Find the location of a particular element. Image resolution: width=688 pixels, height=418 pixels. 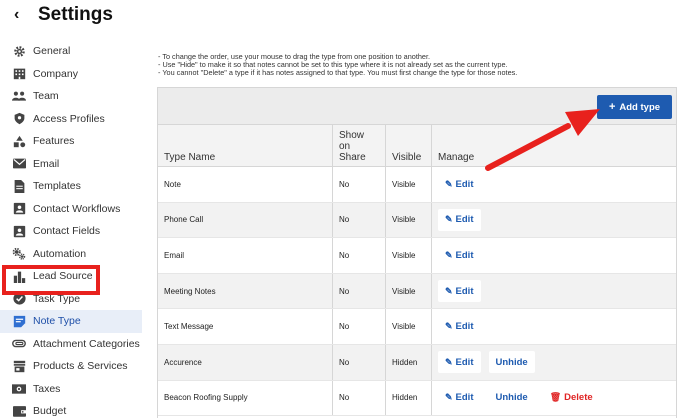

sidebar-item-label: General is located at coordinates (52, 51).